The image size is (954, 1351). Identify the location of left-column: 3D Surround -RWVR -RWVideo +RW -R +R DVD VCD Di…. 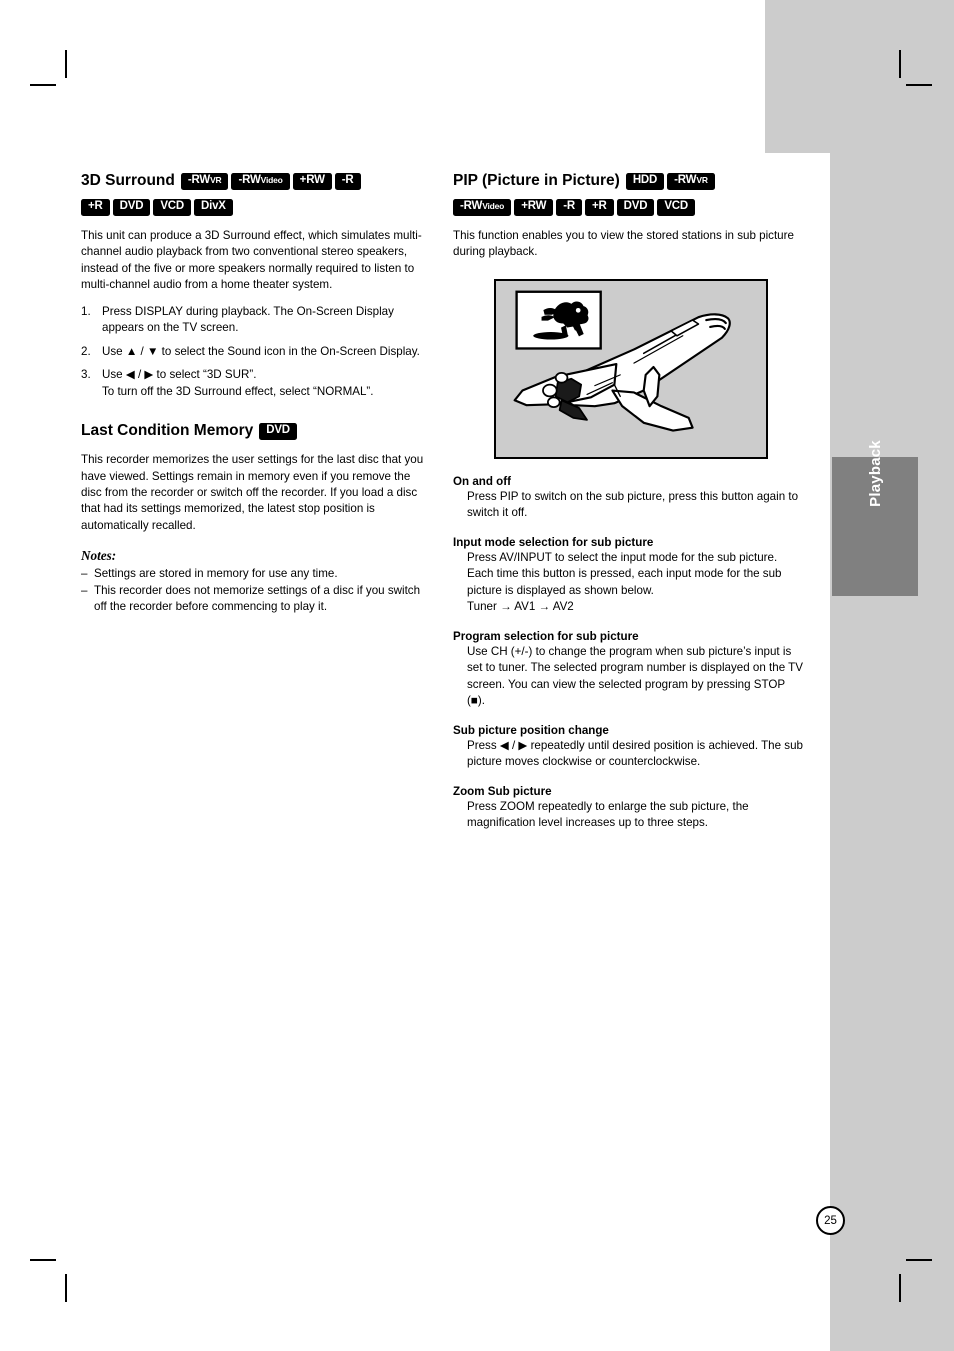
(256, 394).